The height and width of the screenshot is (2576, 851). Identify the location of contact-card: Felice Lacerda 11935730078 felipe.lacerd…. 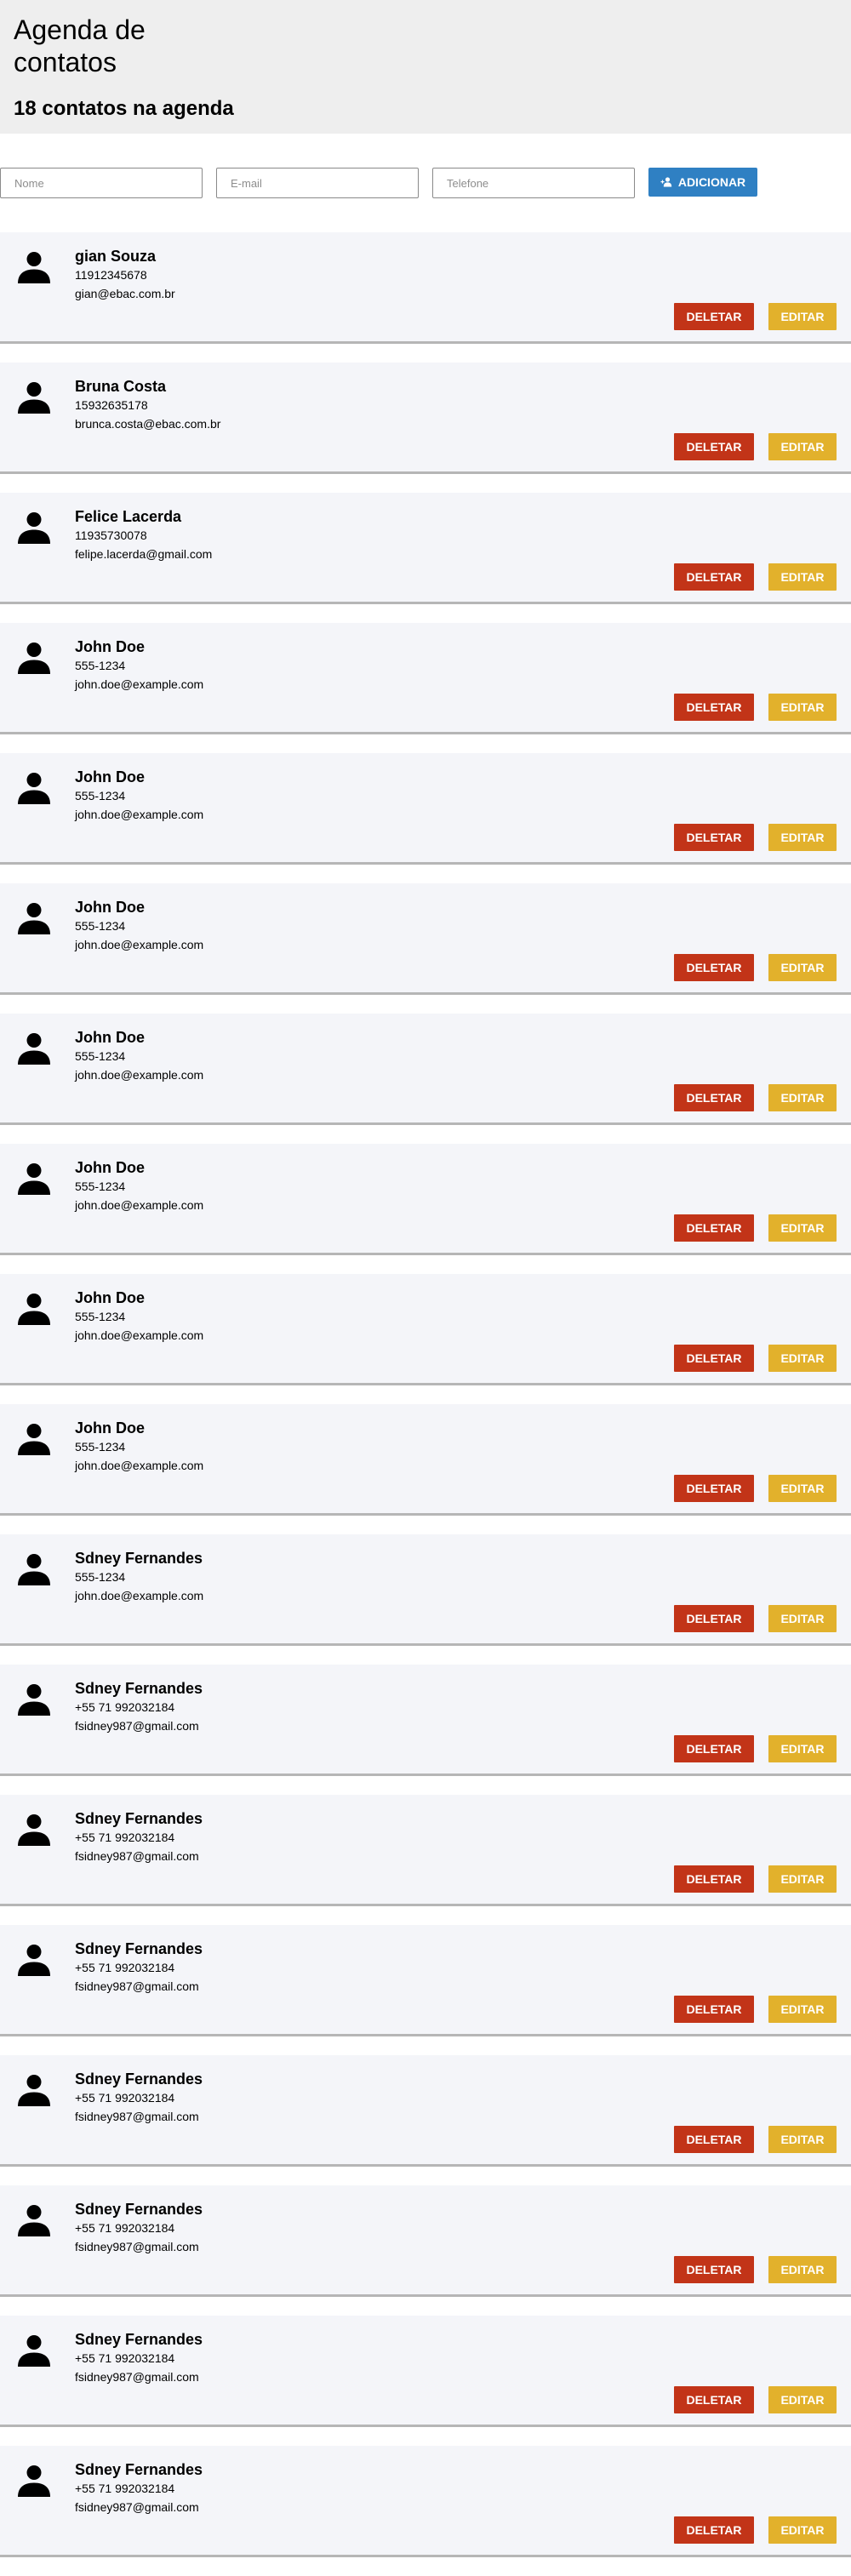
(425, 548).